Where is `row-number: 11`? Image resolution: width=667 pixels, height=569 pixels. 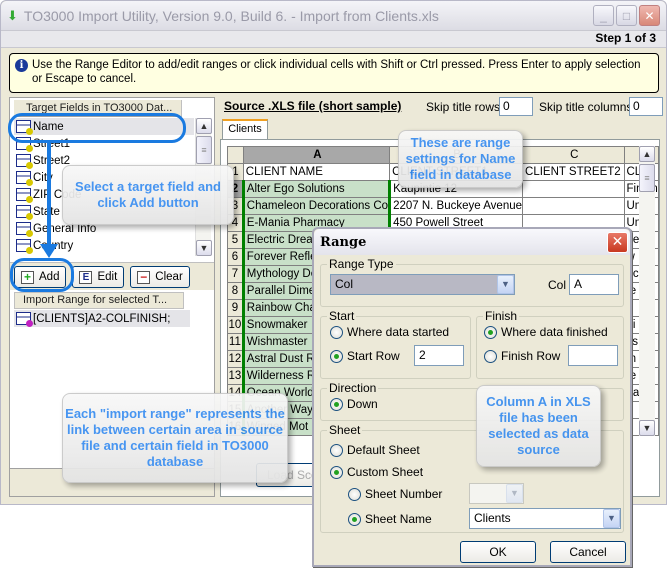 row-number: 11 is located at coordinates (235, 342).